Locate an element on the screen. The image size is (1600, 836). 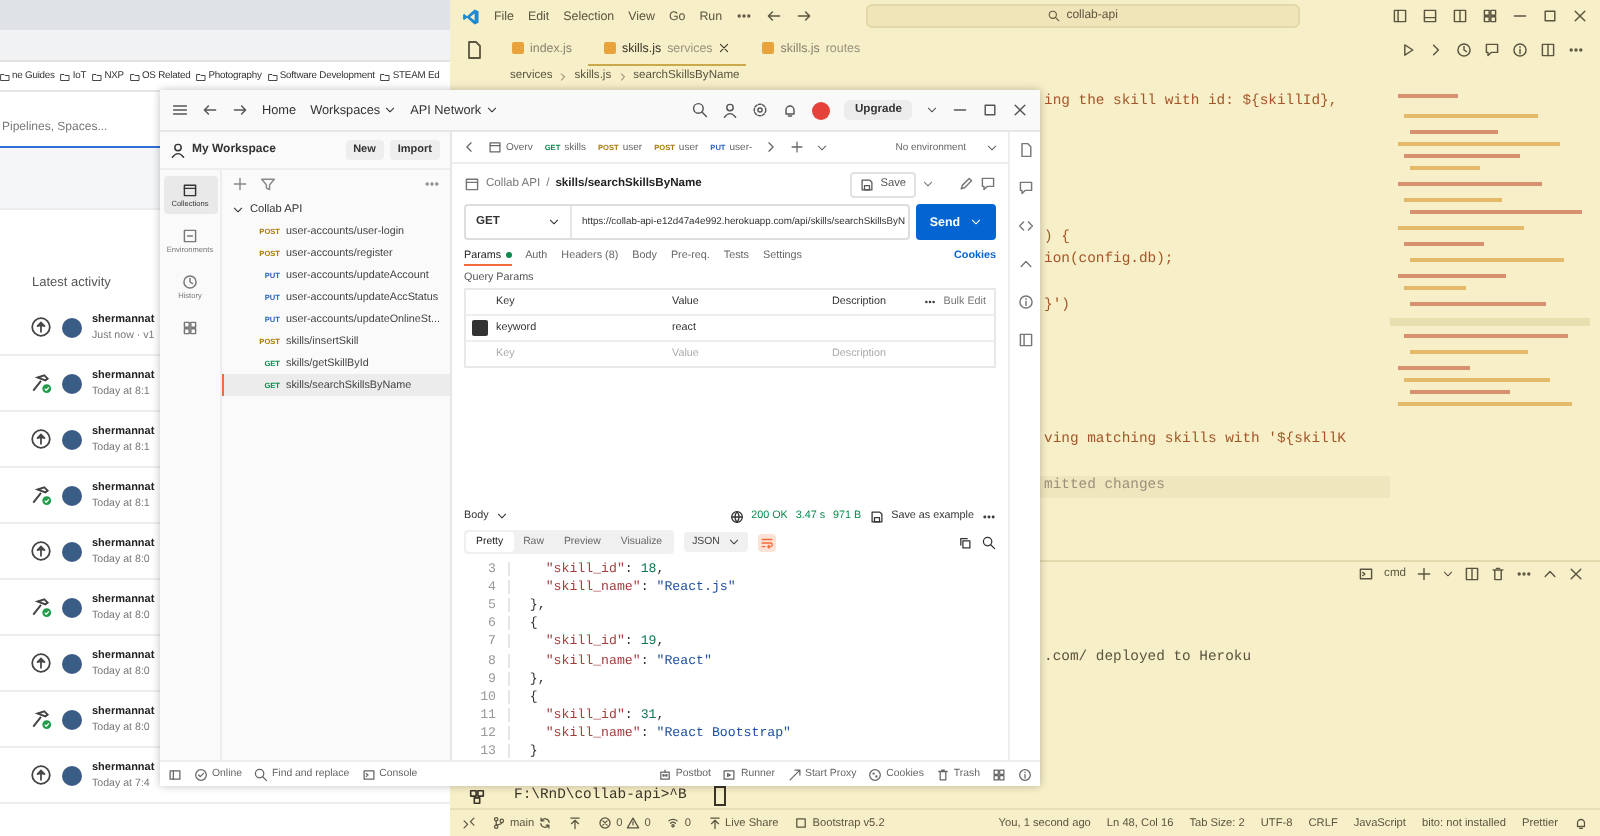
share-icon is located at coordinates (714, 823).